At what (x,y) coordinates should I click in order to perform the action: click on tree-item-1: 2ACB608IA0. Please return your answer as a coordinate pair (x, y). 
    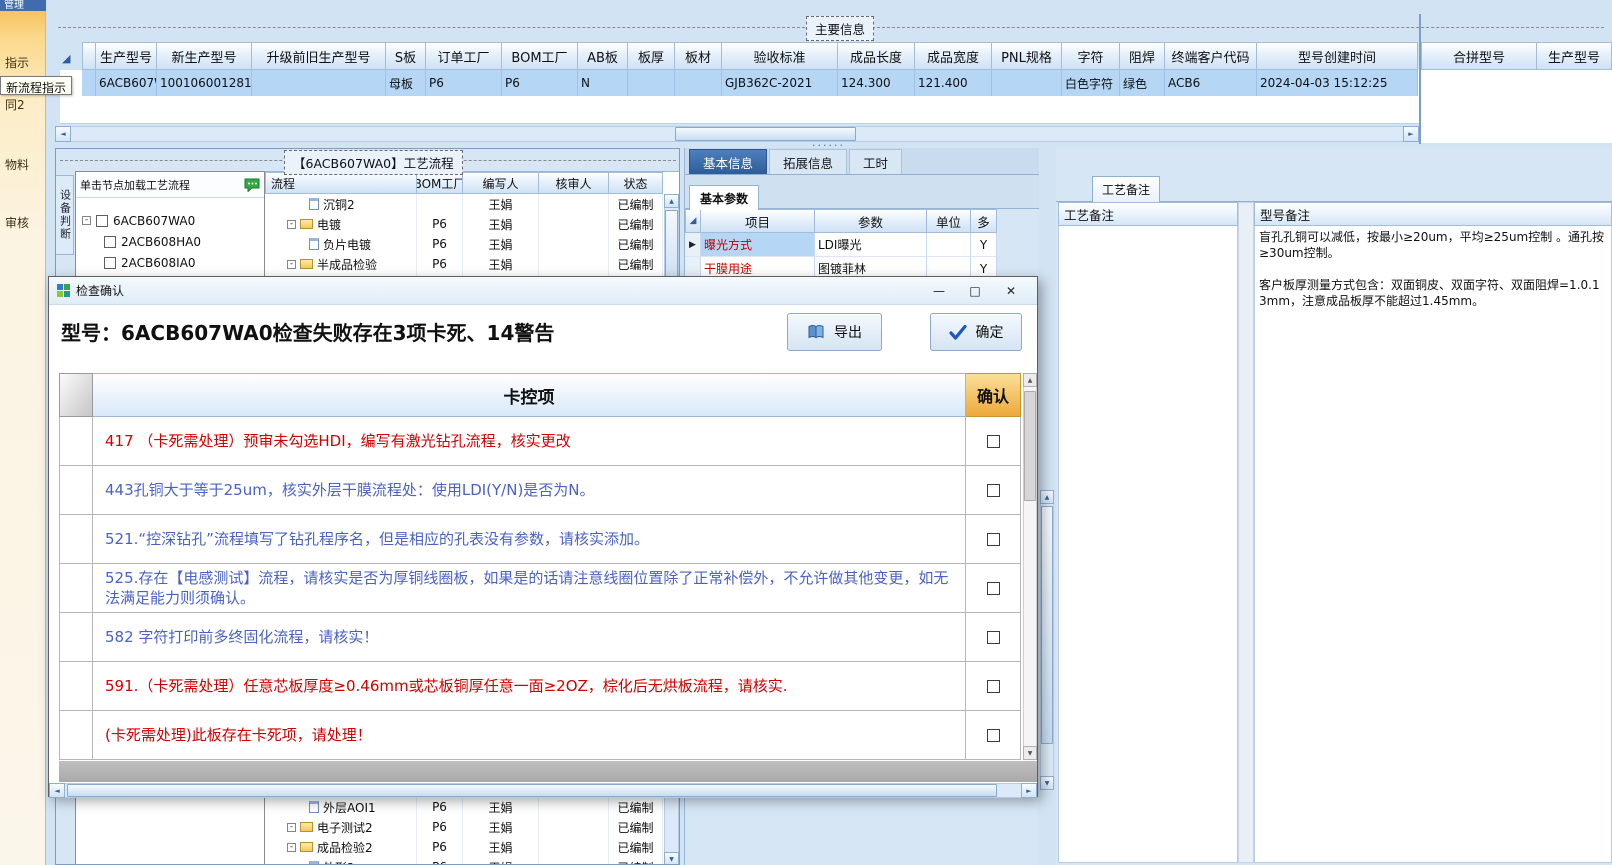
    Looking at the image, I should click on (170, 262).